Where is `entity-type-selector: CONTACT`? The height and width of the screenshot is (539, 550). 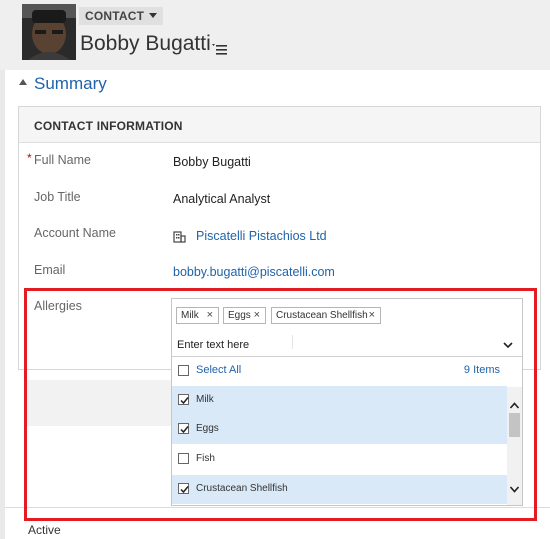
entity-type-selector: CONTACT is located at coordinates (121, 16).